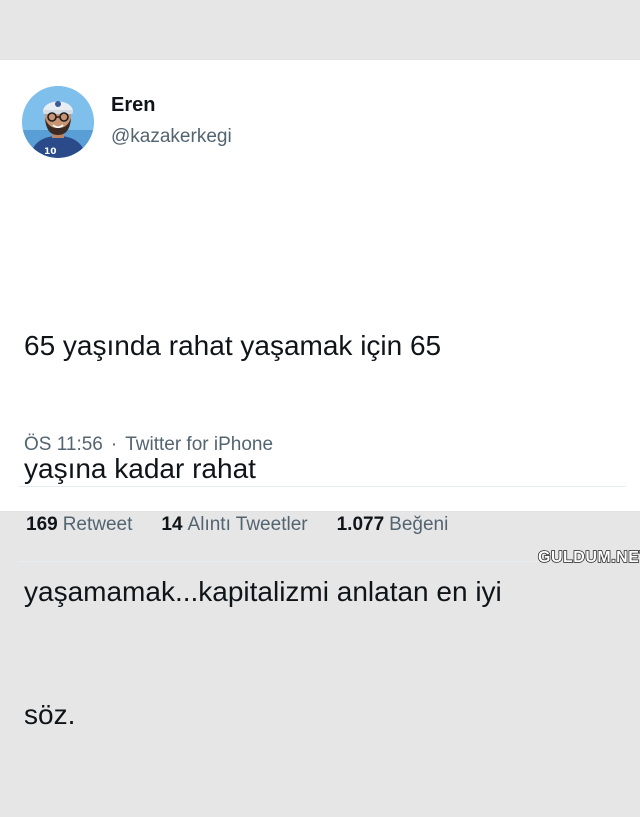  I want to click on avatar: 10, so click(58, 122).